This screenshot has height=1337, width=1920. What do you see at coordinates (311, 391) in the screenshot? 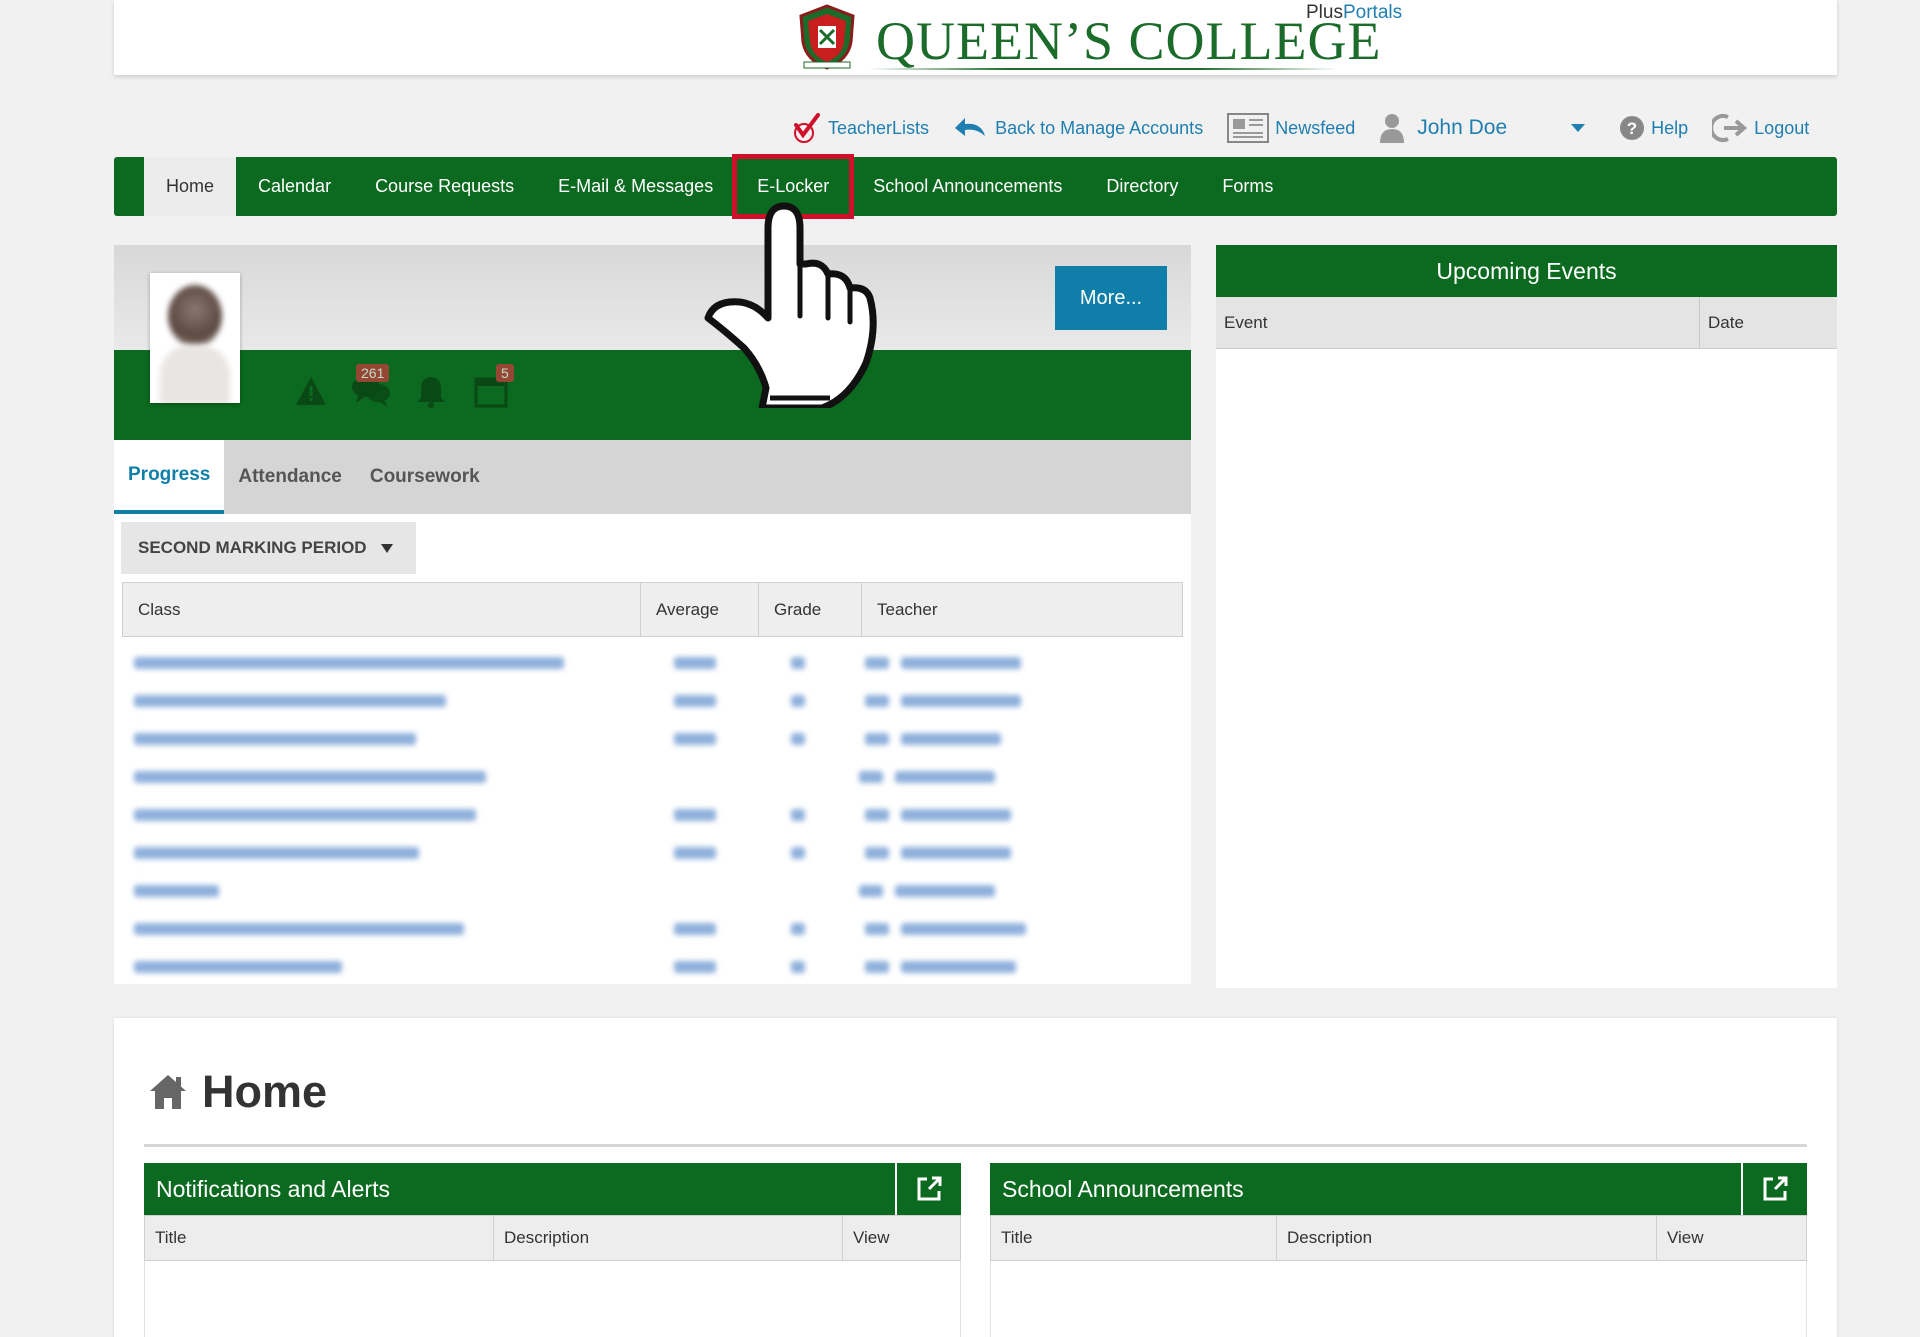
I see `warning-icon` at bounding box center [311, 391].